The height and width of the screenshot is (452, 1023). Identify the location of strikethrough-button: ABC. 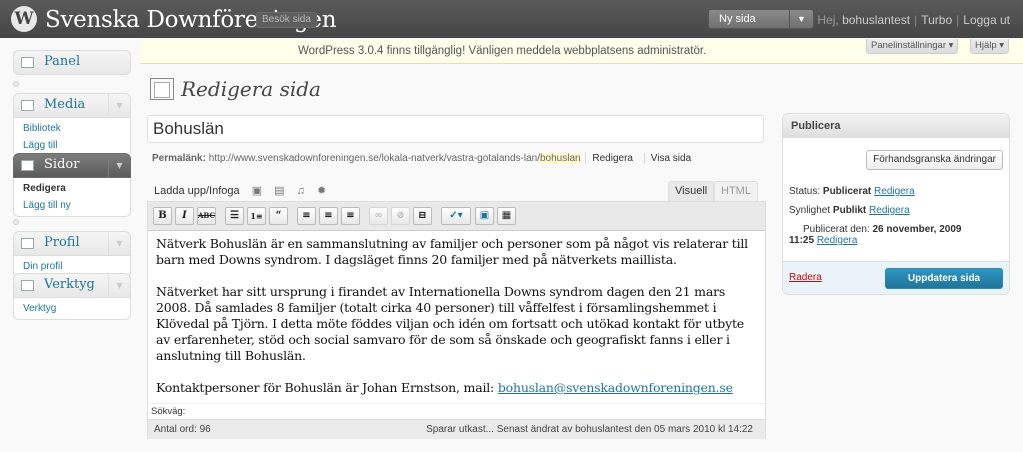
(206, 216).